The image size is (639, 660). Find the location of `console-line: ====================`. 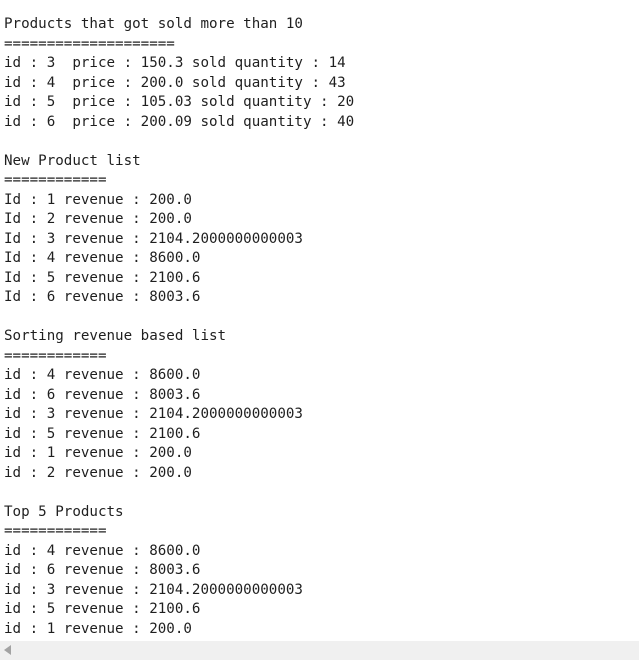

console-line: ==================== is located at coordinates (89, 43).